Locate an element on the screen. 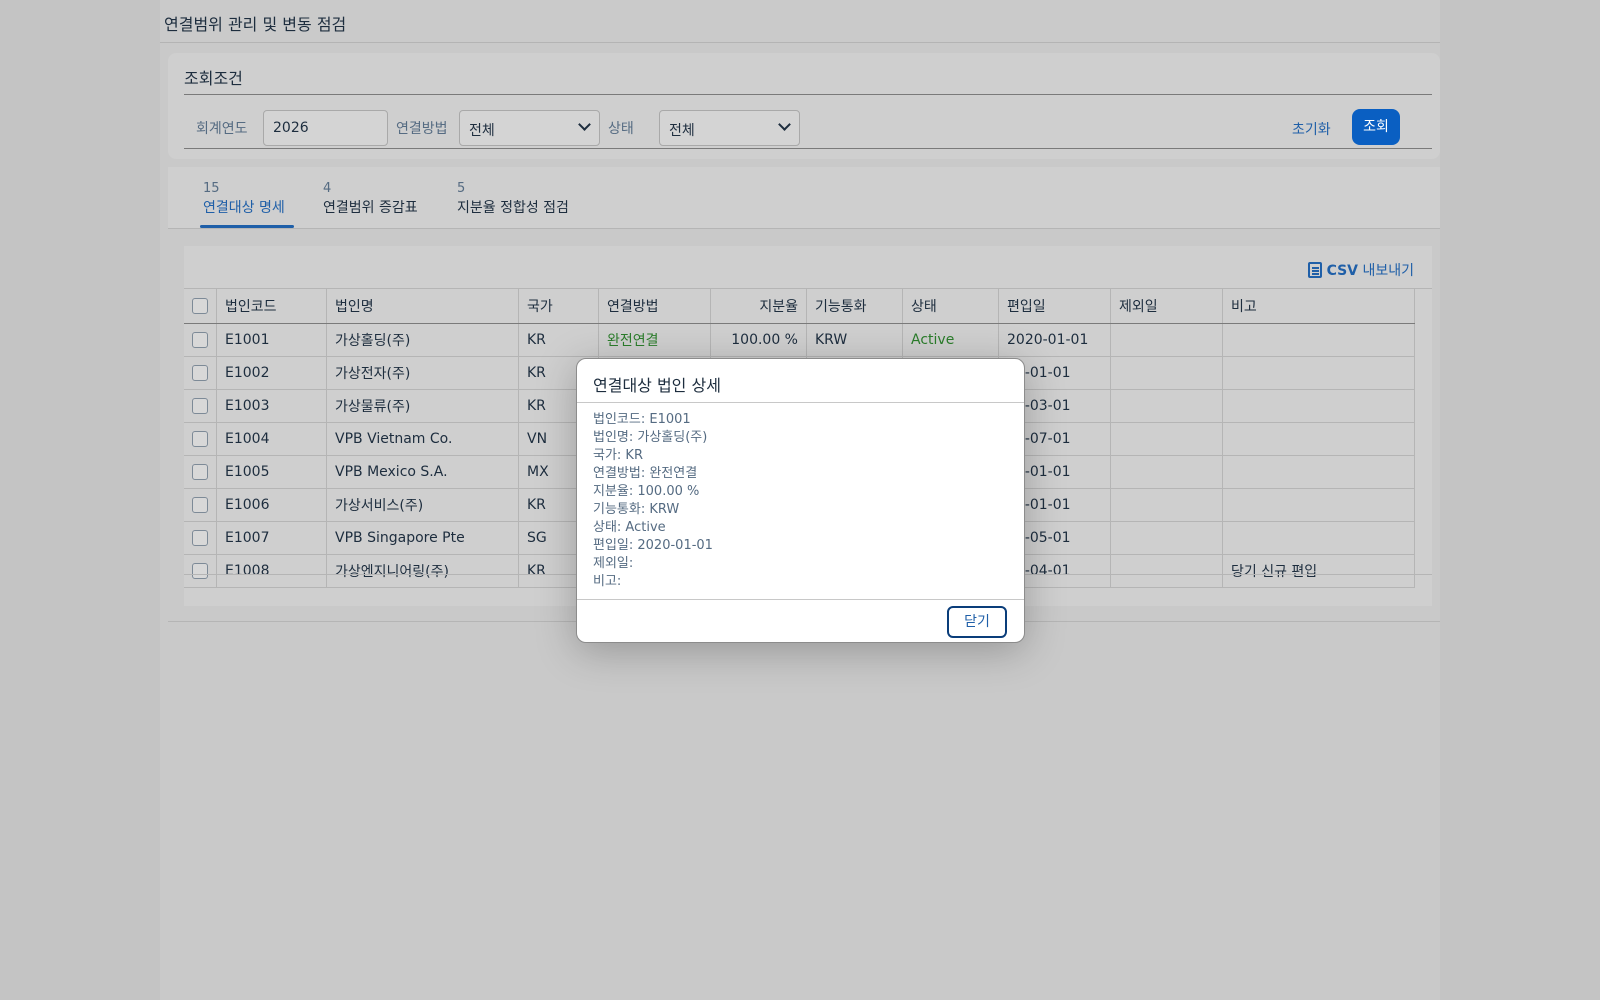  export-icon is located at coordinates (1314, 270).